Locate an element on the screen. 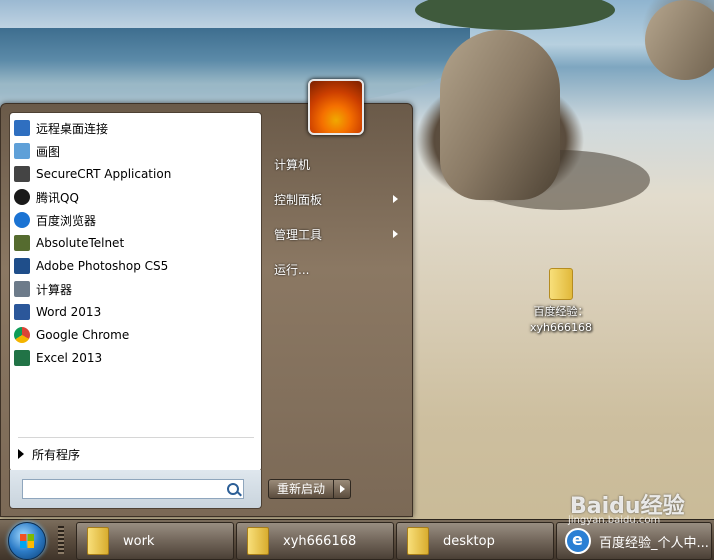 This screenshot has width=714, height=560. program-item-calculator: 计算器 is located at coordinates (134, 289).